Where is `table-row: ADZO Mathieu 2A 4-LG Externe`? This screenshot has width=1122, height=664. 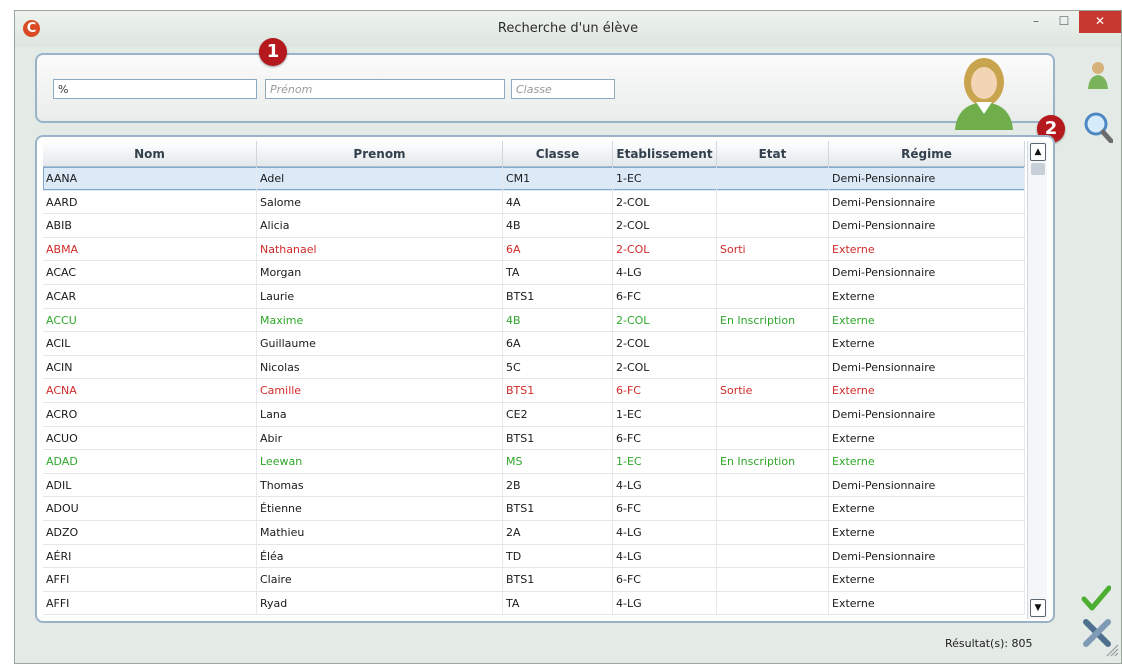 table-row: ADZO Mathieu 2A 4-LG Externe is located at coordinates (534, 532).